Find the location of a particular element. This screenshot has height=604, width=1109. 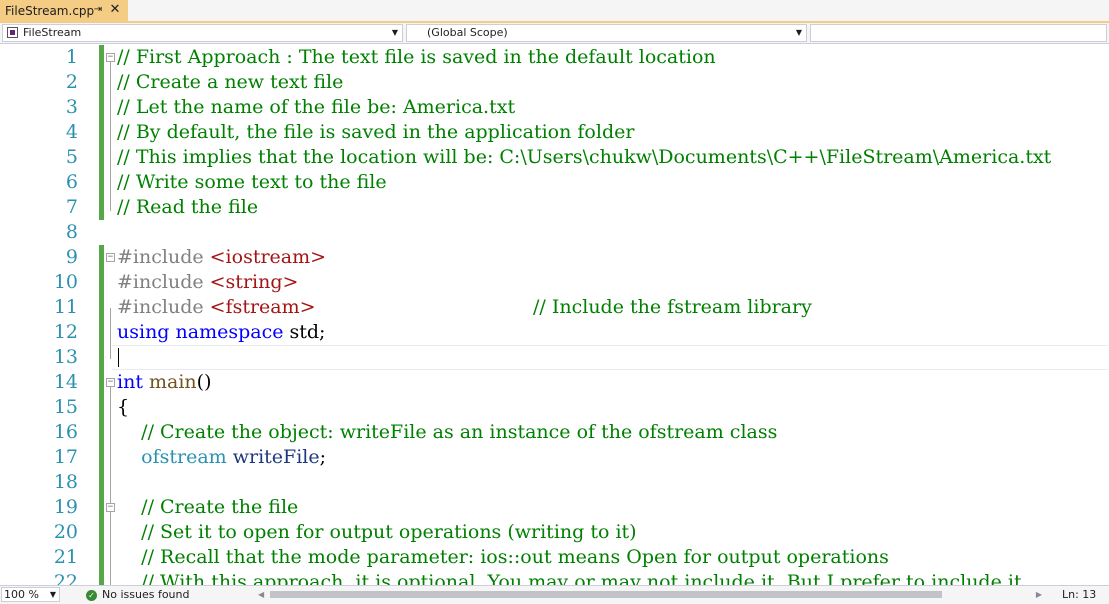

project-icon is located at coordinates (12, 32).